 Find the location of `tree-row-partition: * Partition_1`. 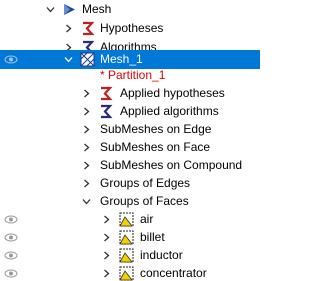

tree-row-partition: * Partition_1 is located at coordinates (130, 75).